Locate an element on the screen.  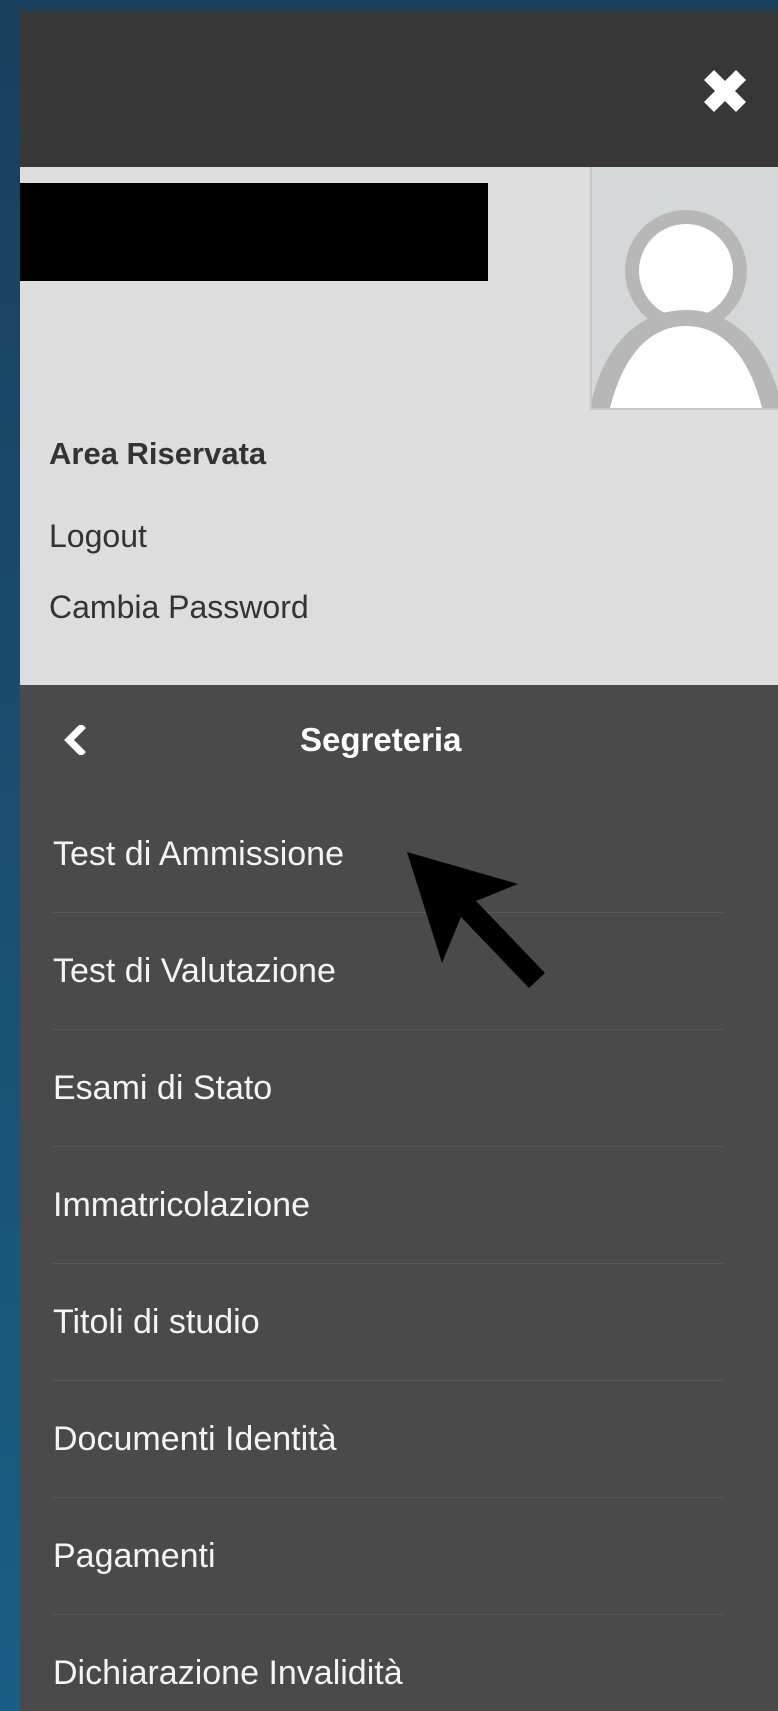
menu-item-esami-stato: Esami di Stato is located at coordinates (388, 1088).